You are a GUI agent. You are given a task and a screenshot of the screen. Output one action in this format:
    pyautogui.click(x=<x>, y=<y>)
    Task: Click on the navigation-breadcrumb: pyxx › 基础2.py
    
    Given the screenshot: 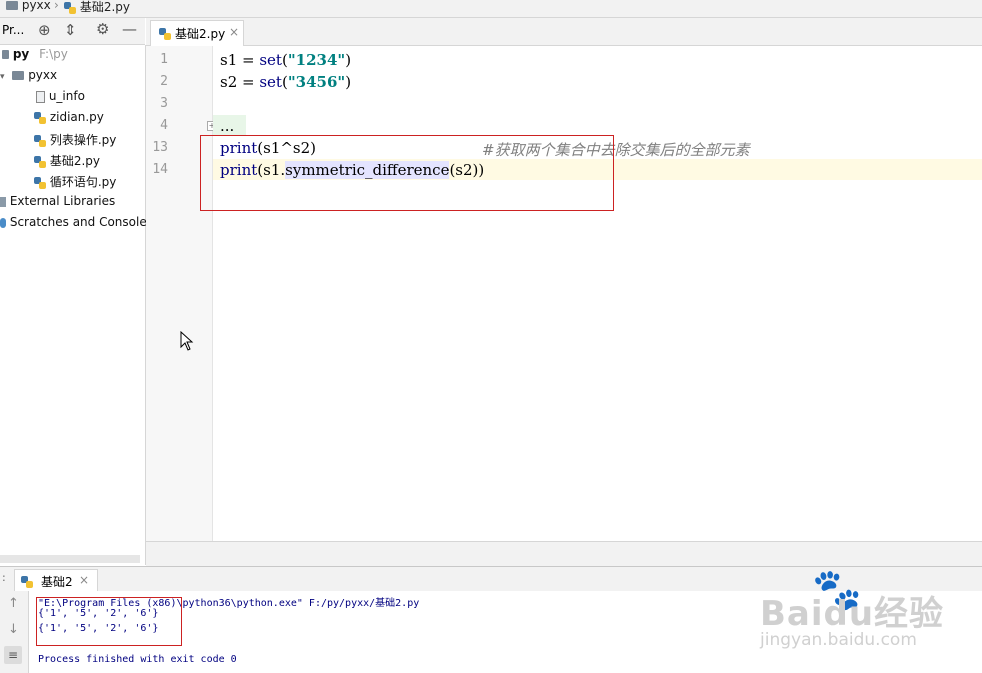 What is the action you would take?
    pyautogui.click(x=491, y=9)
    